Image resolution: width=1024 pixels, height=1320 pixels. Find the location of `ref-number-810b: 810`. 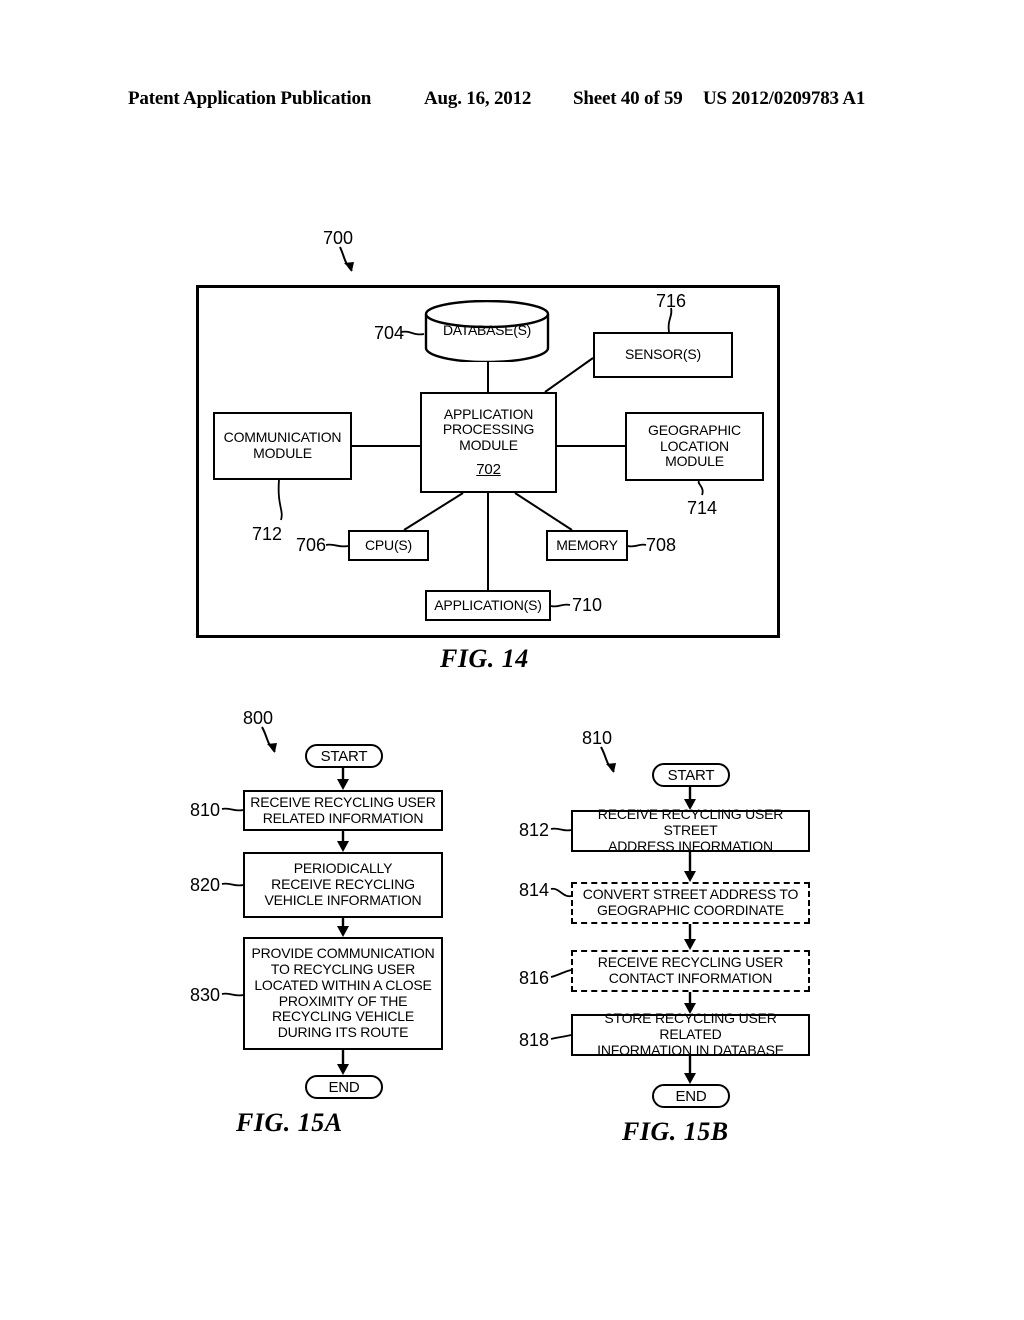

ref-number-810b: 810 is located at coordinates (597, 738).